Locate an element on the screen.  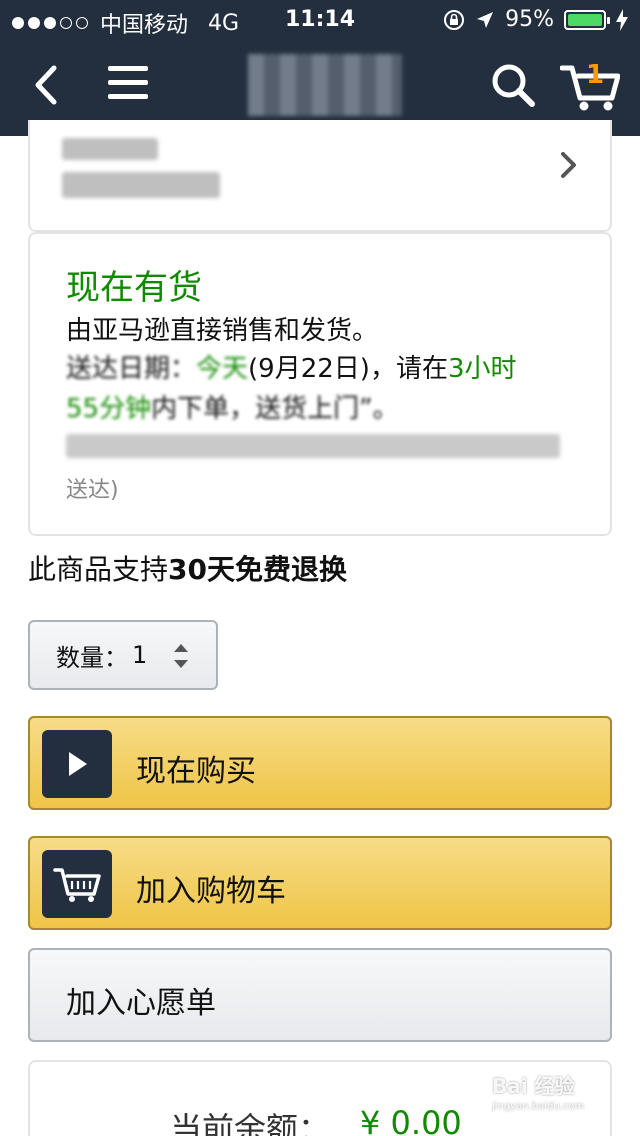
quantity-select: 数量： 1 is located at coordinates (123, 655).